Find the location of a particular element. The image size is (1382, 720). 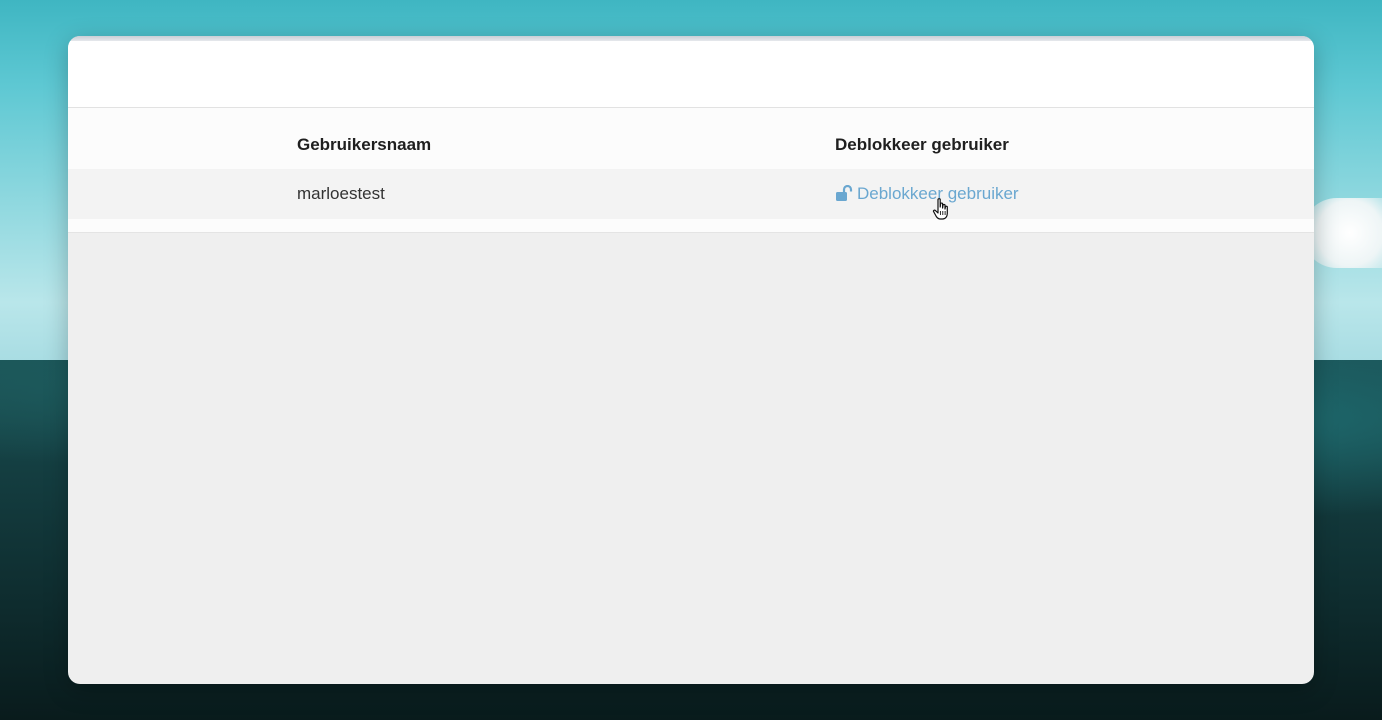

page-header is located at coordinates (691, 74).